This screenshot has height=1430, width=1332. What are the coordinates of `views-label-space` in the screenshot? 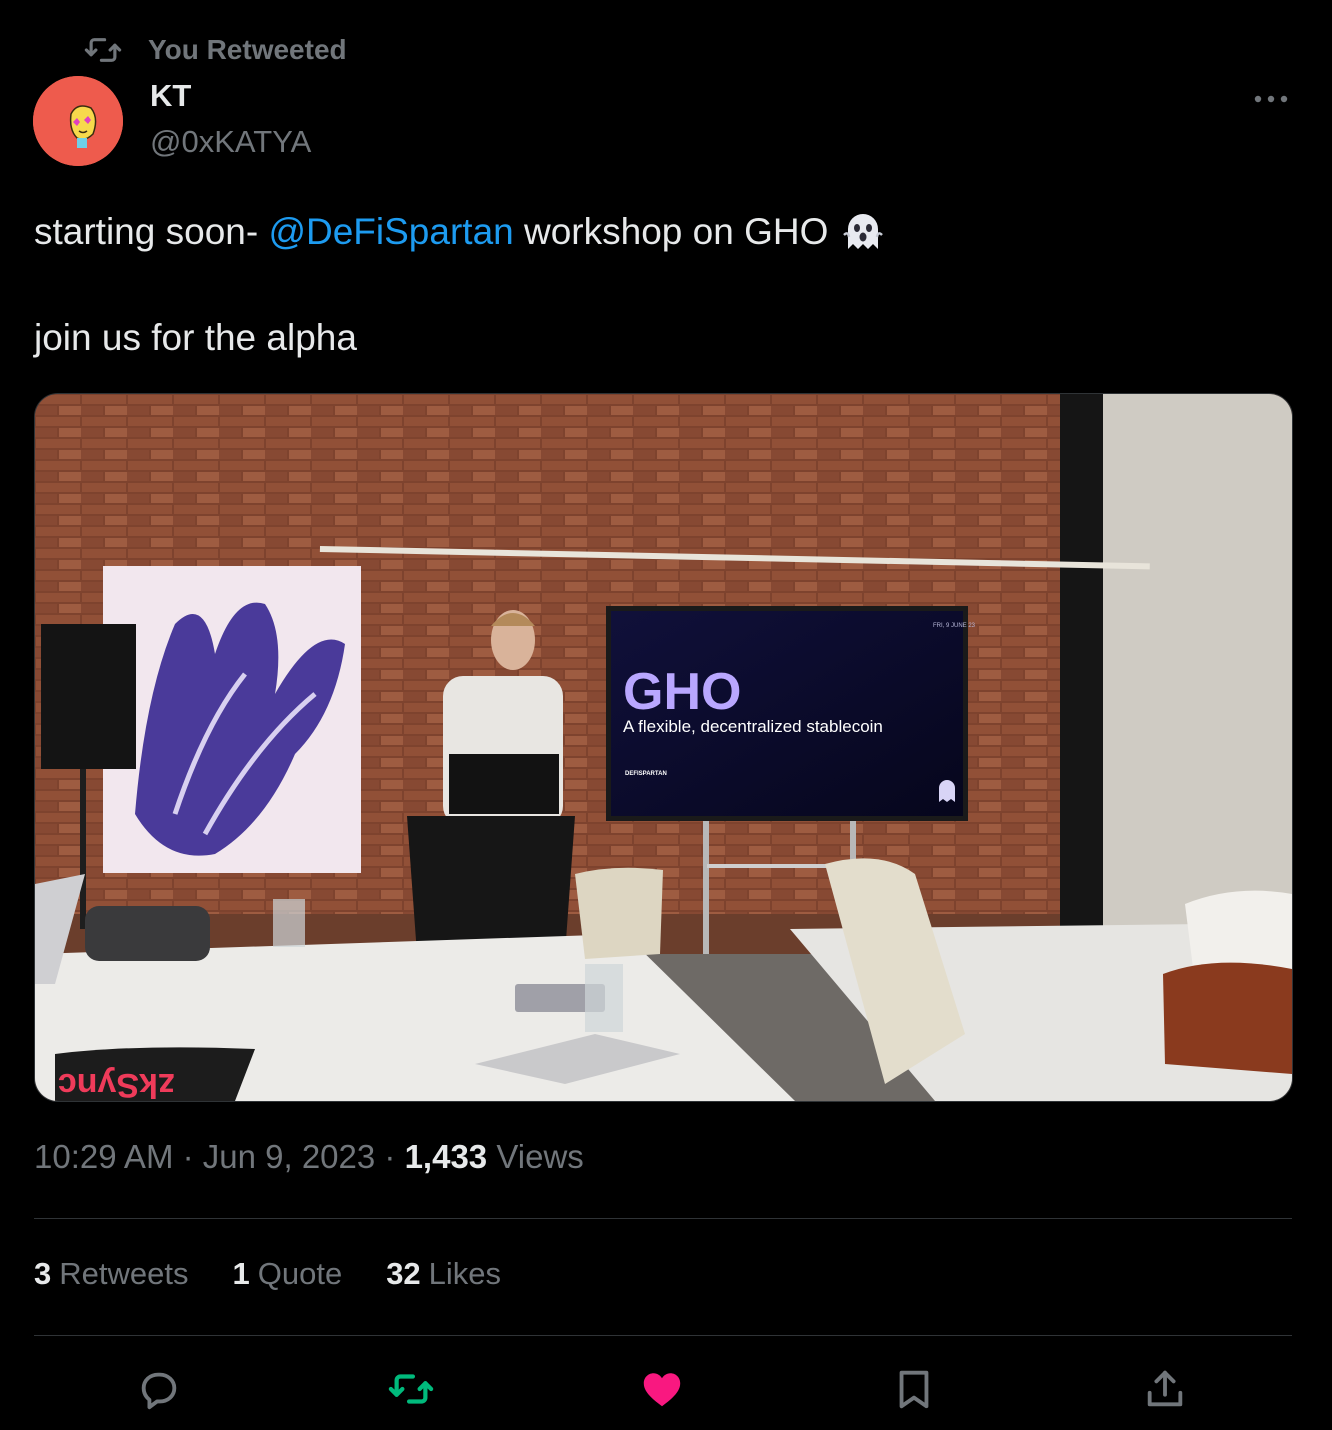 It's located at (491, 1157).